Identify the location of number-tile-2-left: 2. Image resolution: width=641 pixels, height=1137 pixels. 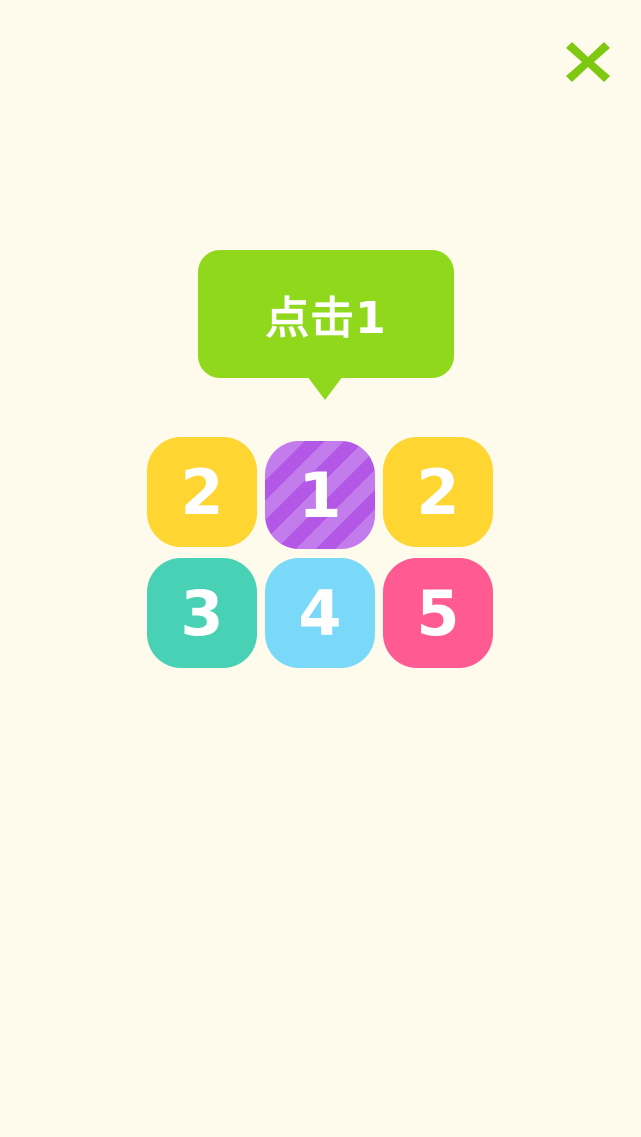
(202, 492).